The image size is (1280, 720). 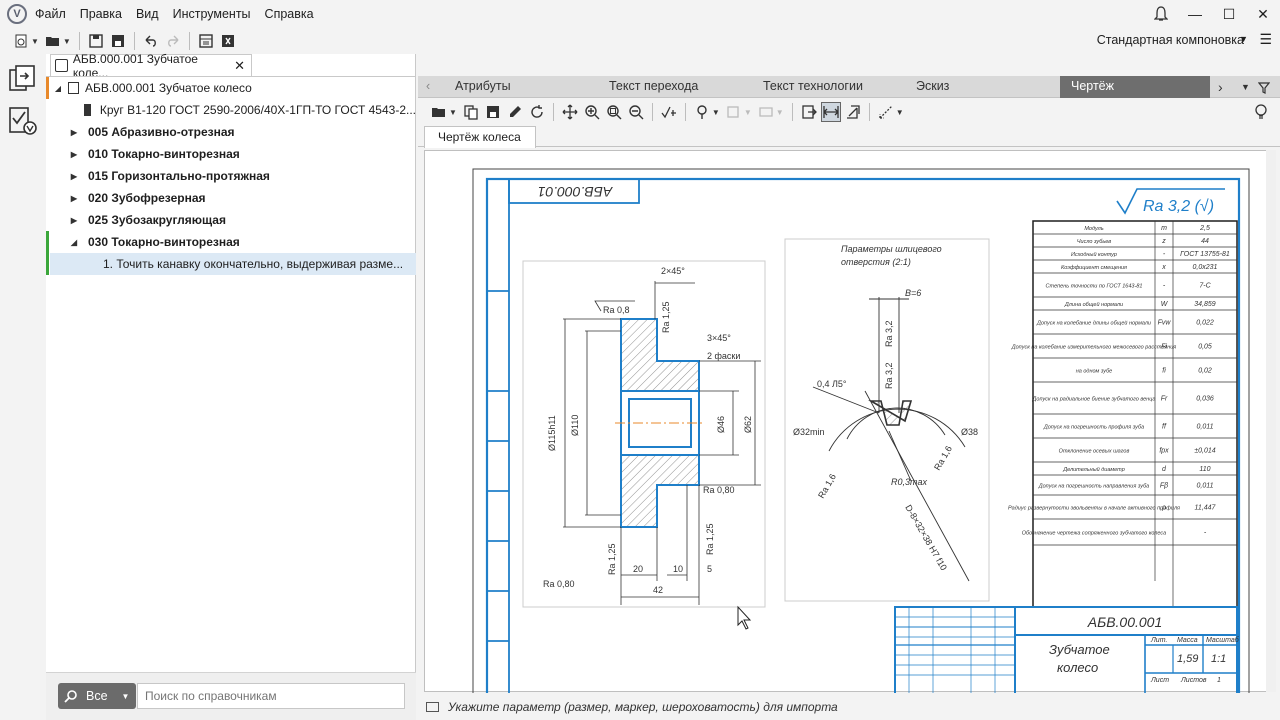 I want to click on tolerance-icon, so click(x=766, y=112).